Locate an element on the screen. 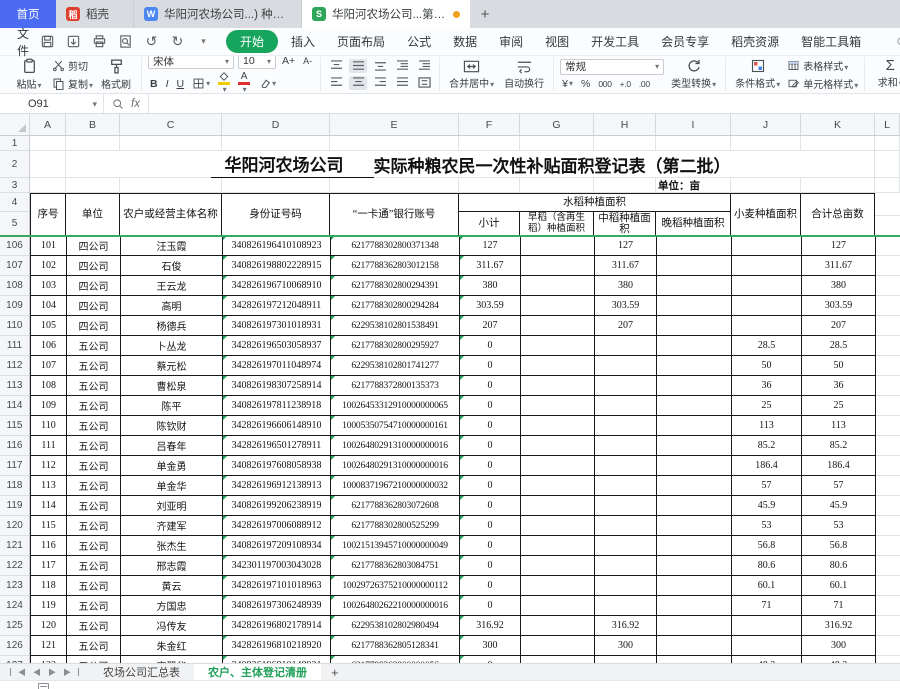  align-middle-button is located at coordinates (358, 65).